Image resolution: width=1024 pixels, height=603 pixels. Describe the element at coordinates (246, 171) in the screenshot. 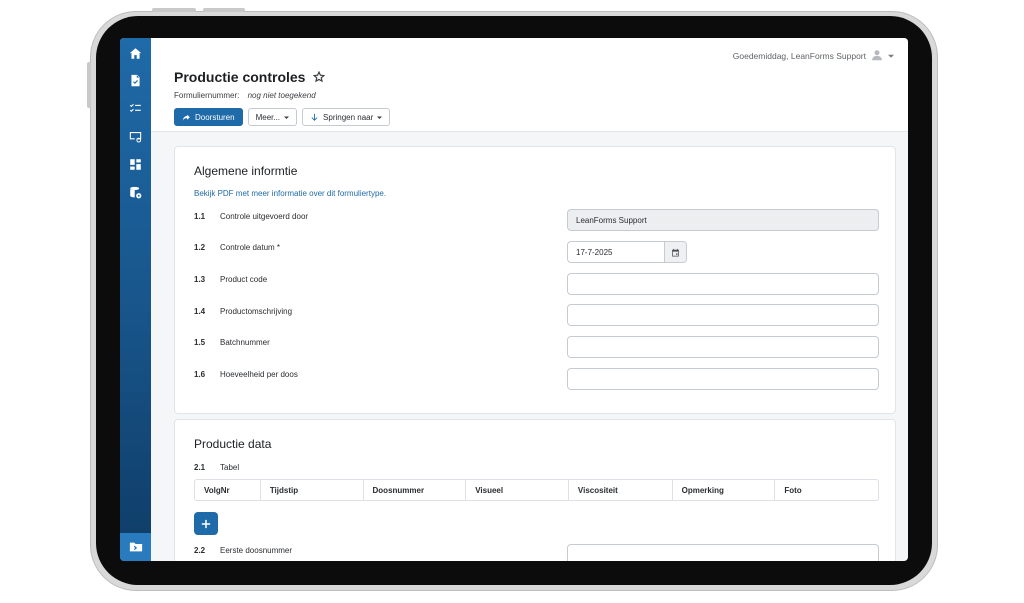

I see `section-title: Algemene informtie` at that location.